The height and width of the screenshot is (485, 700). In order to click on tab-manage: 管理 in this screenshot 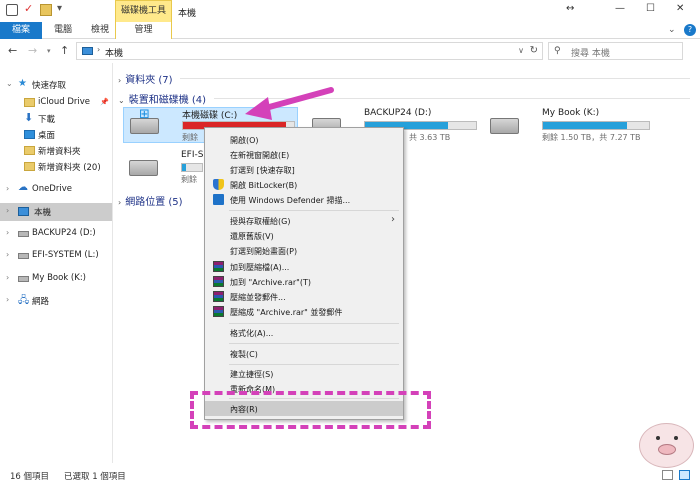, I will do `click(143, 30)`.